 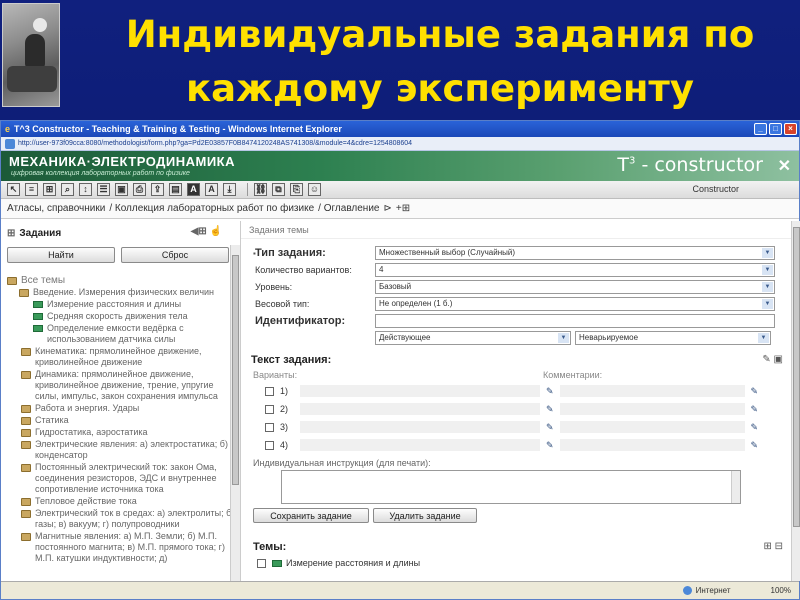 What do you see at coordinates (139, 189) in the screenshot?
I see `print-icon: ⎙` at bounding box center [139, 189].